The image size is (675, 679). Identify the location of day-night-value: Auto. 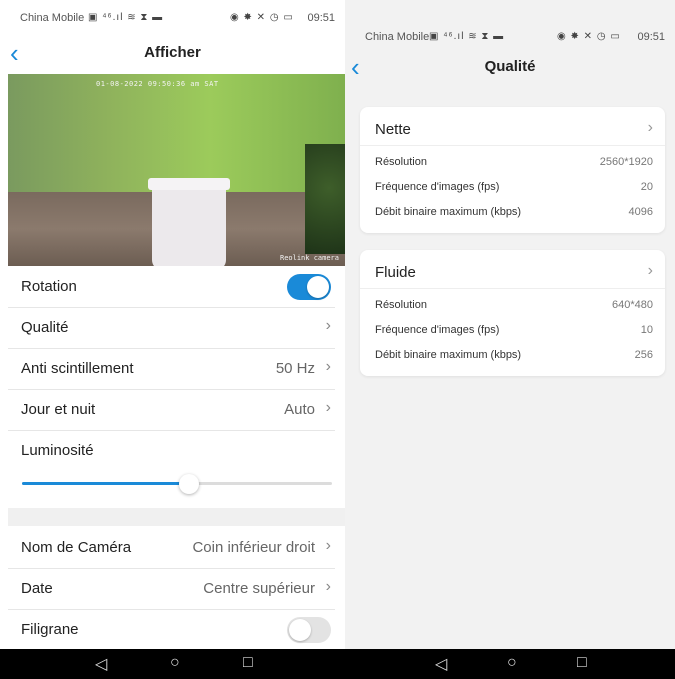
(299, 409).